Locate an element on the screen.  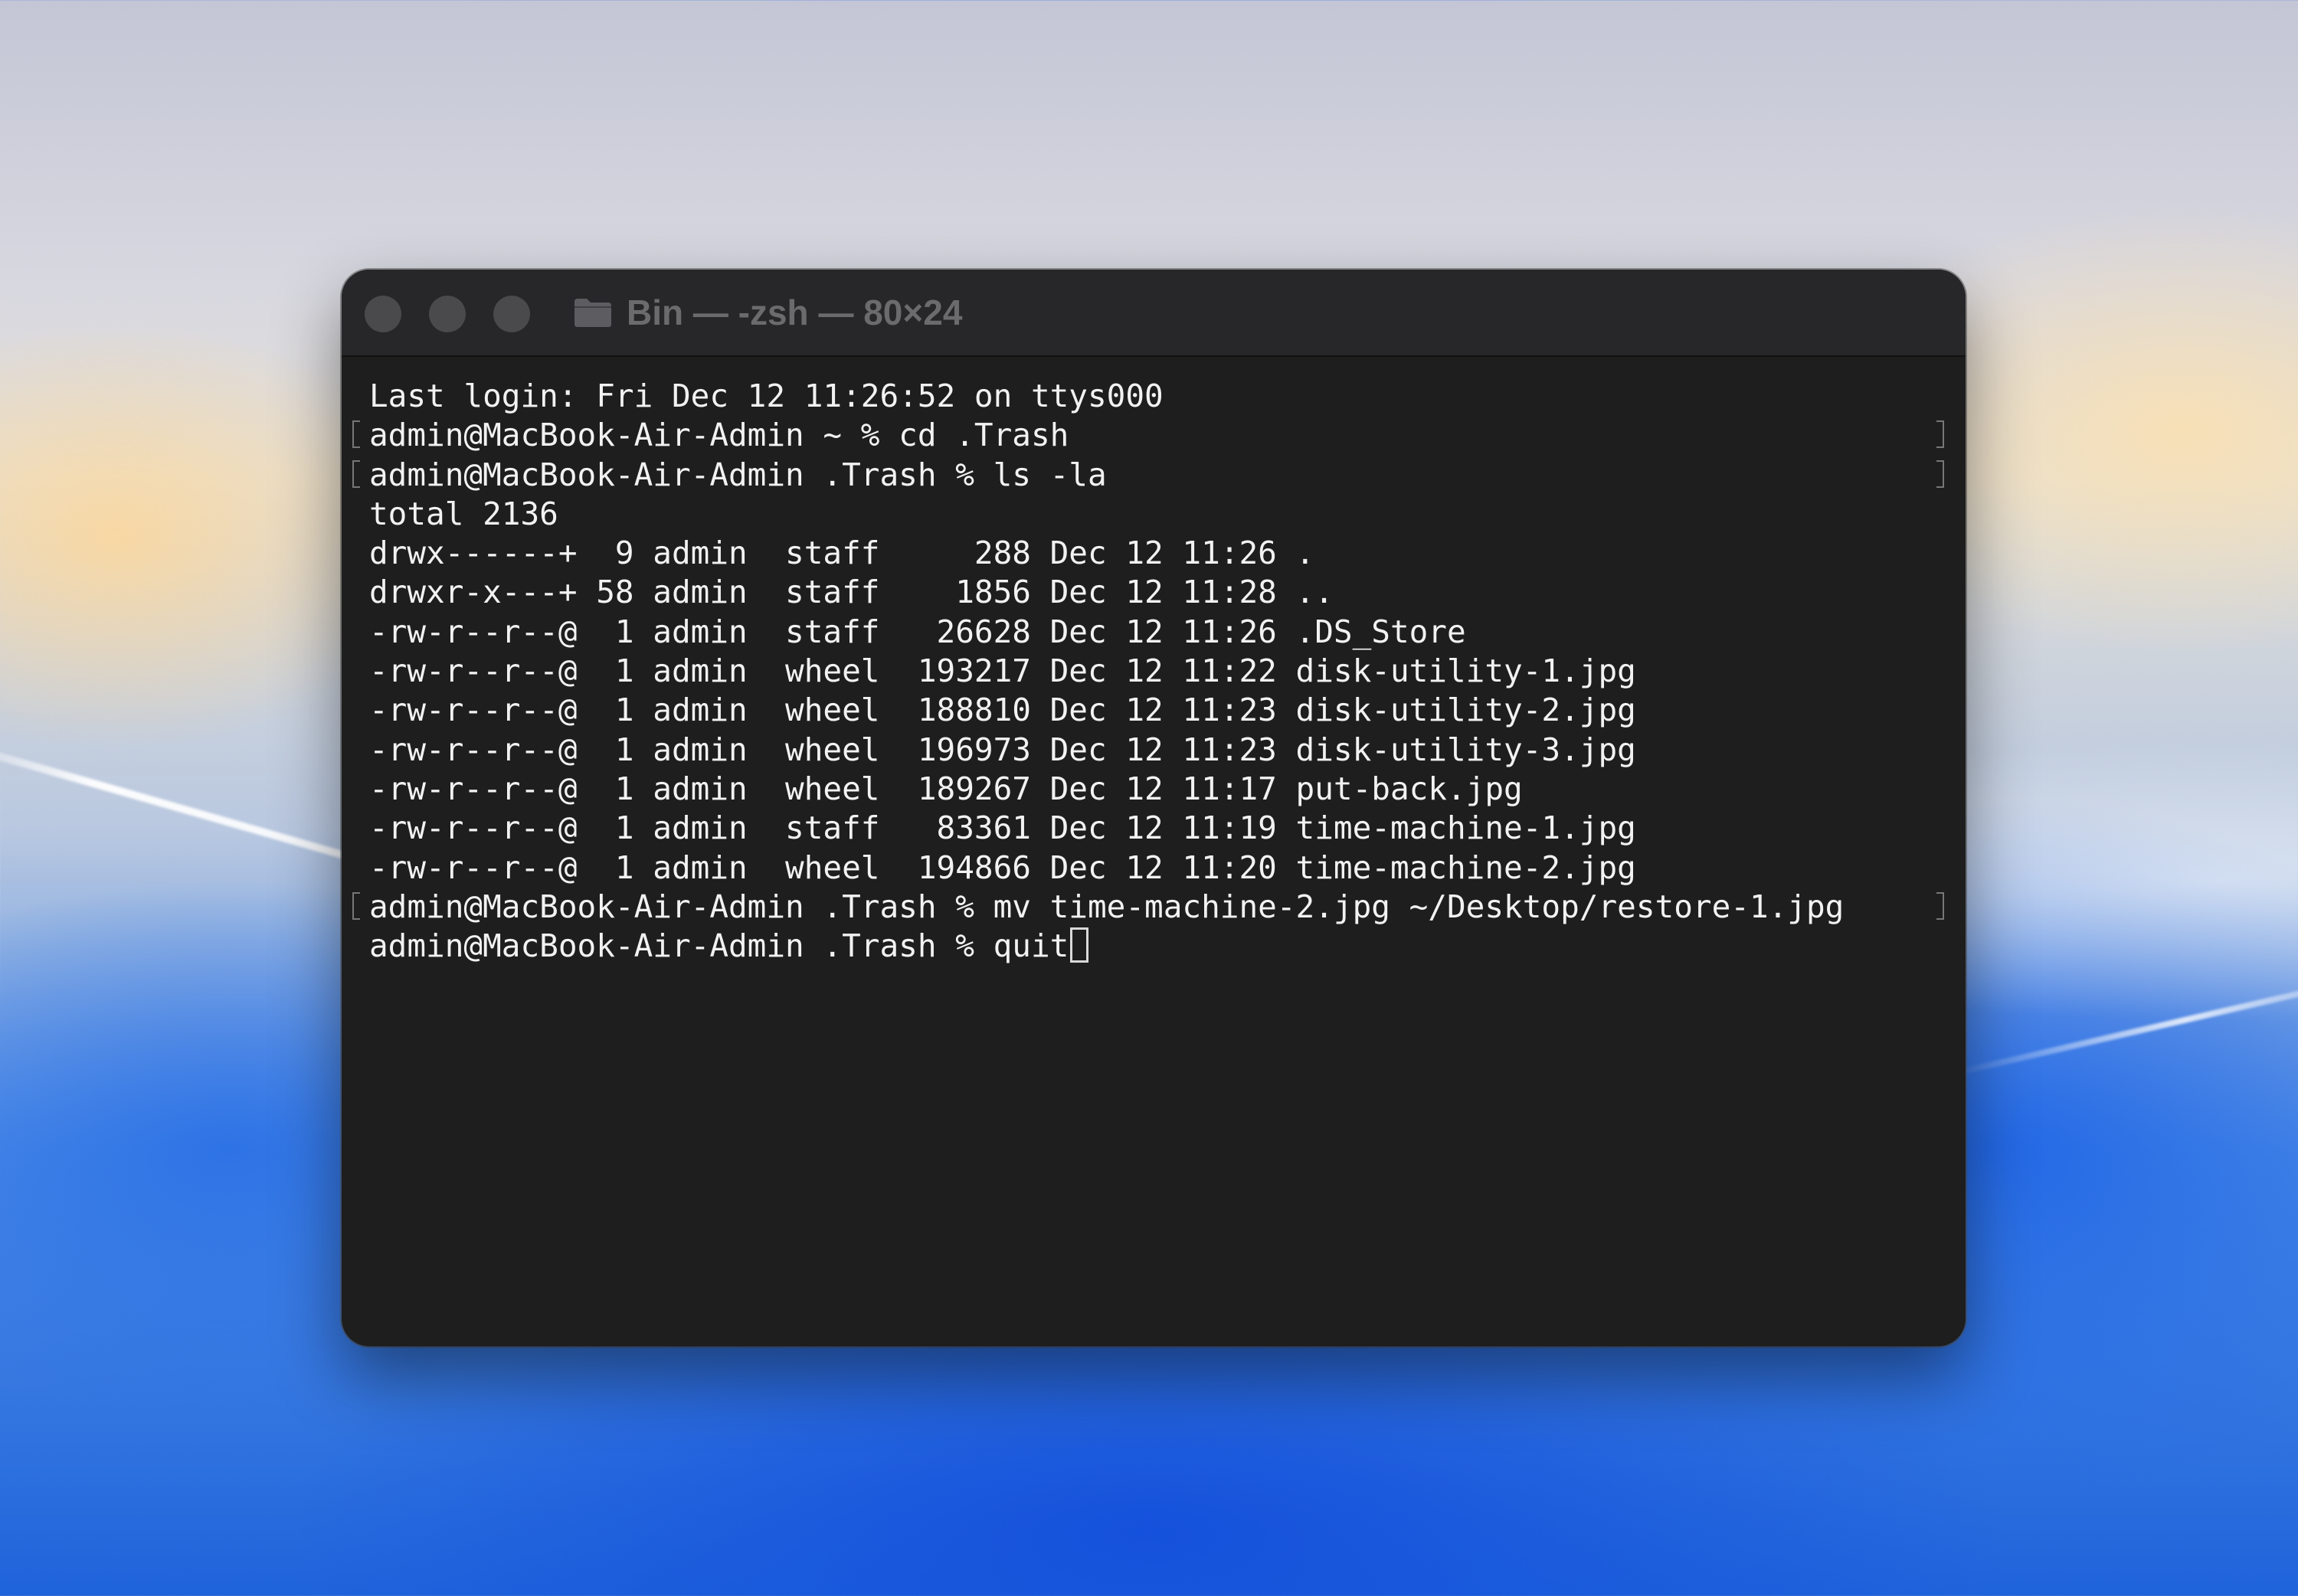
zoom-button is located at coordinates (512, 314).